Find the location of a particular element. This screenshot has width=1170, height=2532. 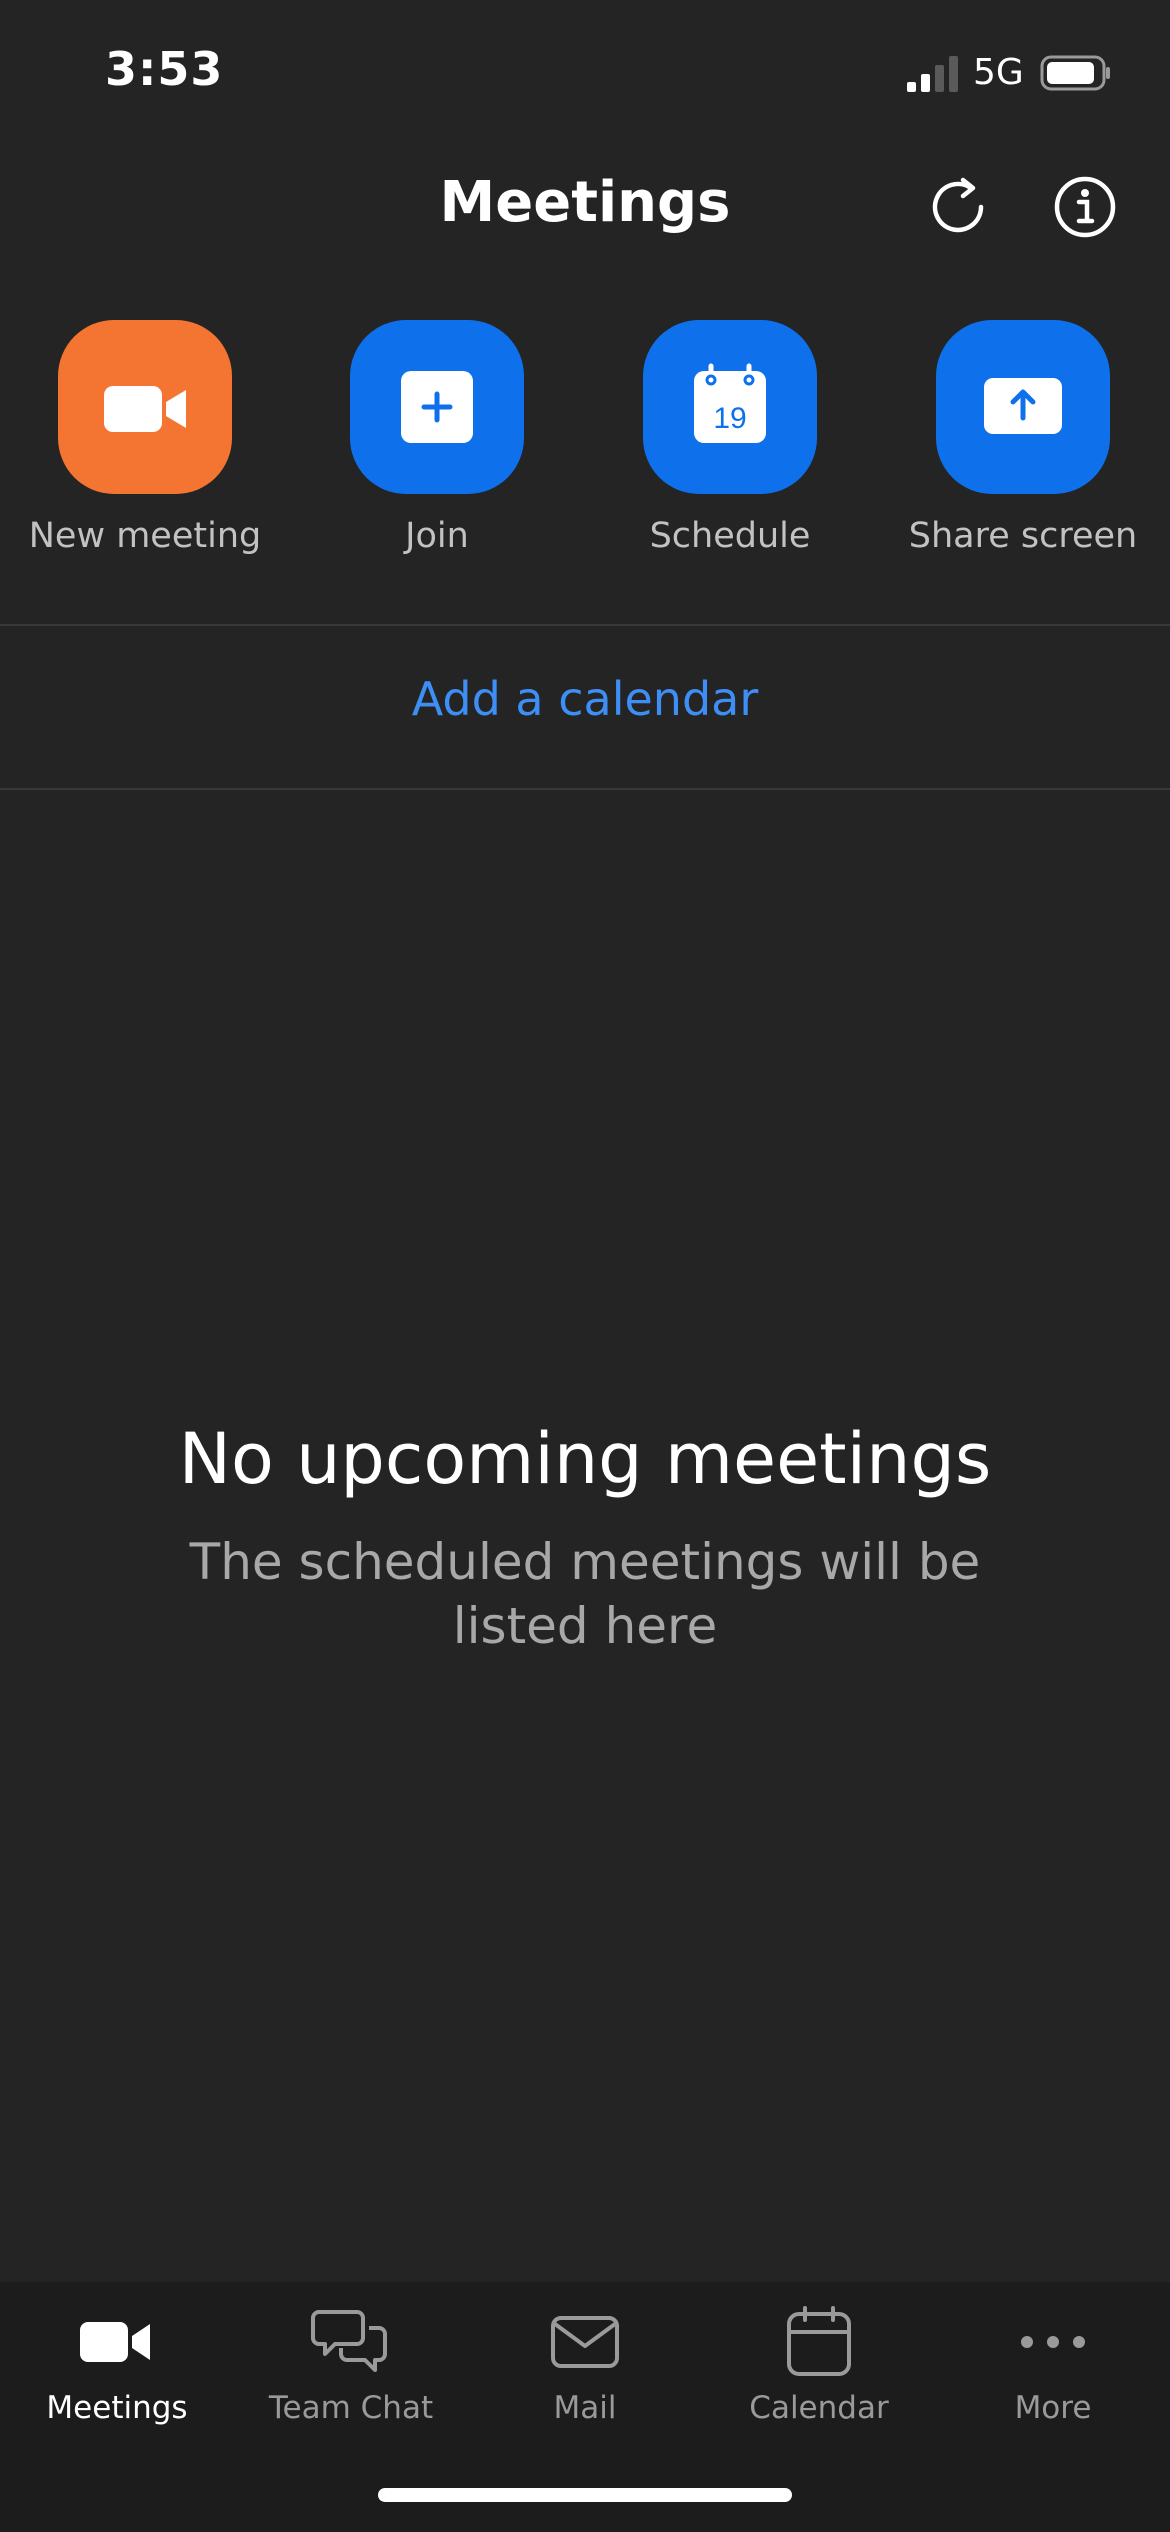

new-meeting-button: New meeting is located at coordinates (145, 450).